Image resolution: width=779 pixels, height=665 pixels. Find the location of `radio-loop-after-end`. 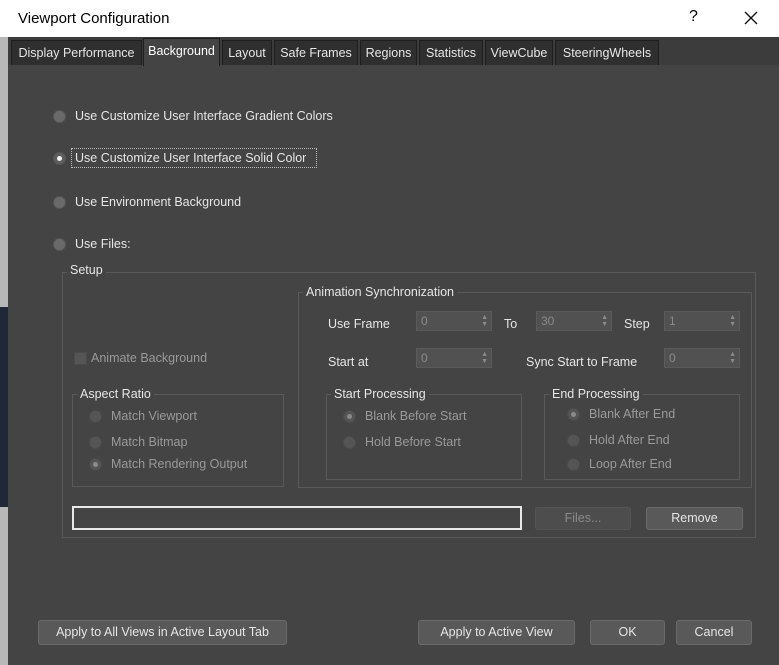

radio-loop-after-end is located at coordinates (573, 464).